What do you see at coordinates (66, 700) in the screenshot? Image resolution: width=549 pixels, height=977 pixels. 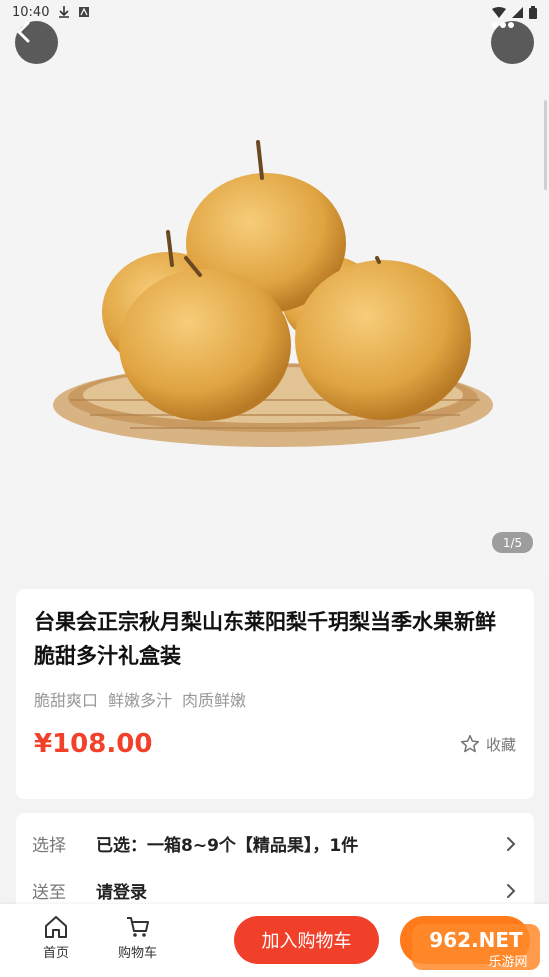 I see `product-tag: 脆甜爽口` at bounding box center [66, 700].